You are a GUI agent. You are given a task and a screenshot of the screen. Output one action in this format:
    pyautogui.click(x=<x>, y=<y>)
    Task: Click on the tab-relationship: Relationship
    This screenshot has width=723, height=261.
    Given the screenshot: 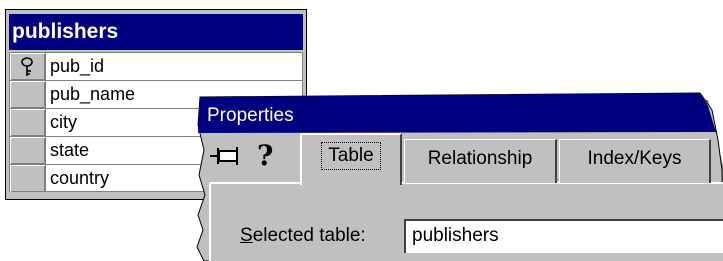 What is the action you would take?
    pyautogui.click(x=480, y=161)
    